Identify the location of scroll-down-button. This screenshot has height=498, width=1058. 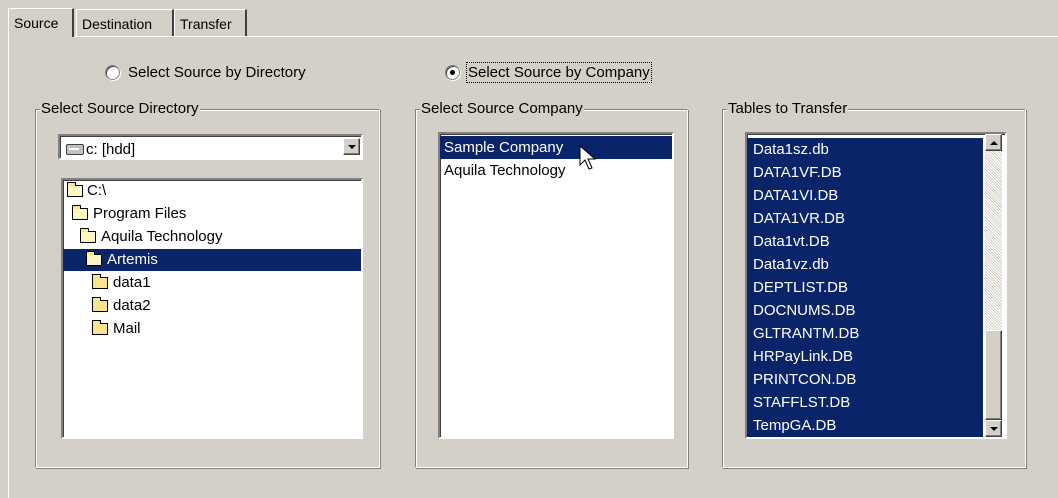
(993, 428).